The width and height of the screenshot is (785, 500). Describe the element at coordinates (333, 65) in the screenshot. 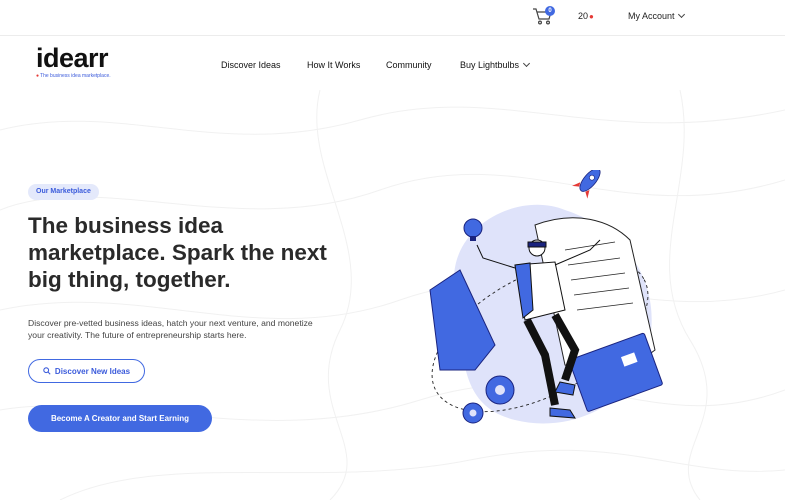

I see `nav-how-it-works: How It Works` at that location.